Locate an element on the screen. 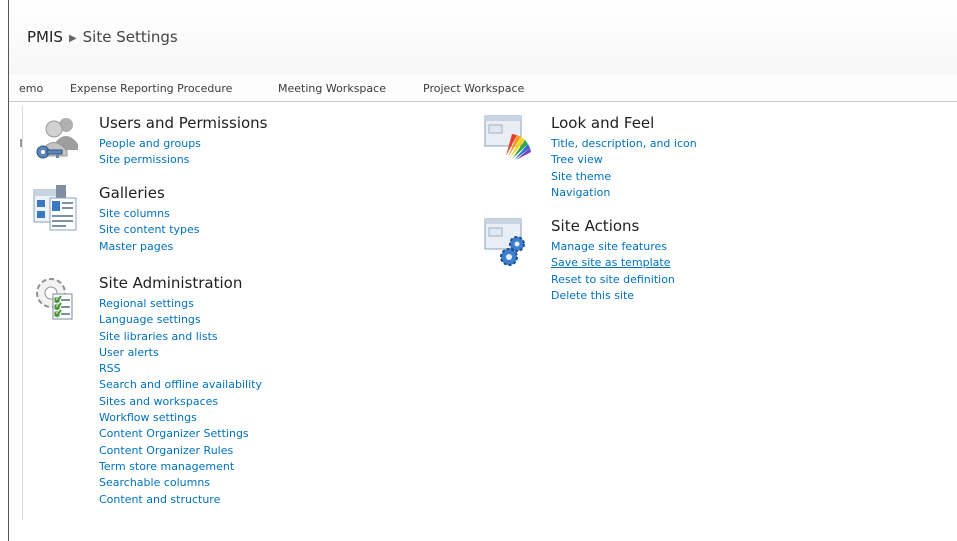 This screenshot has width=957, height=541. link-language-settings: Language settings is located at coordinates (180, 320).